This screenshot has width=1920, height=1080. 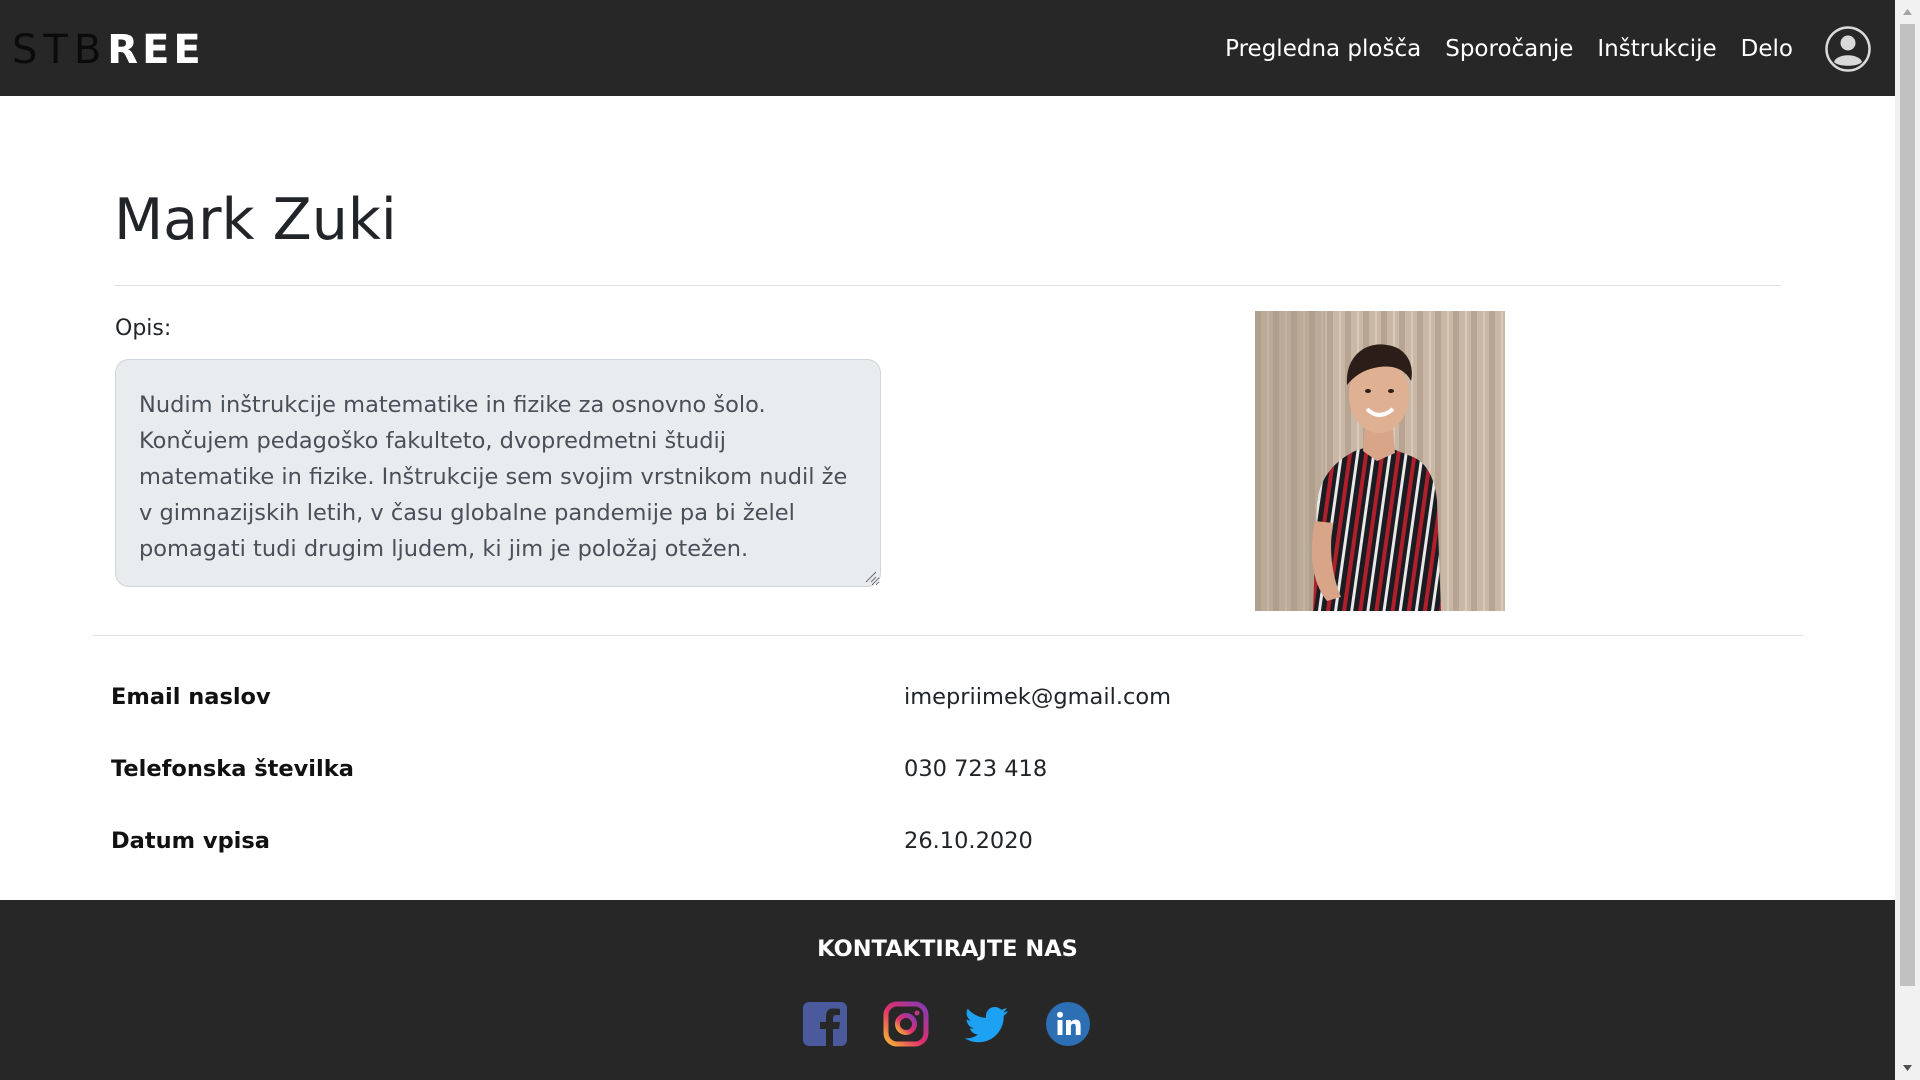 I want to click on detail-label: Email naslov, so click(x=191, y=697).